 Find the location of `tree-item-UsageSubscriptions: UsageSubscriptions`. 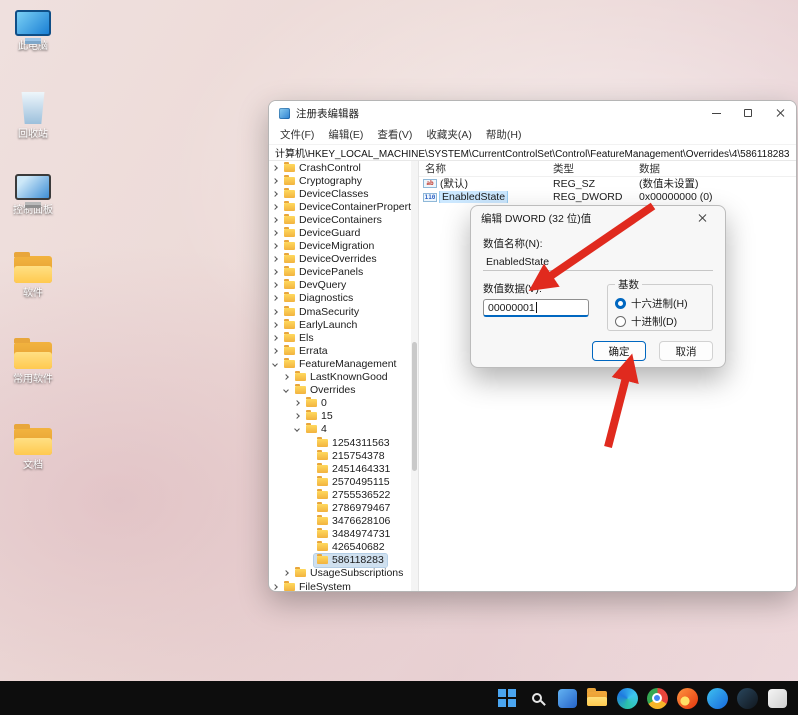

tree-item-UsageSubscriptions: UsageSubscriptions is located at coordinates (340, 573).